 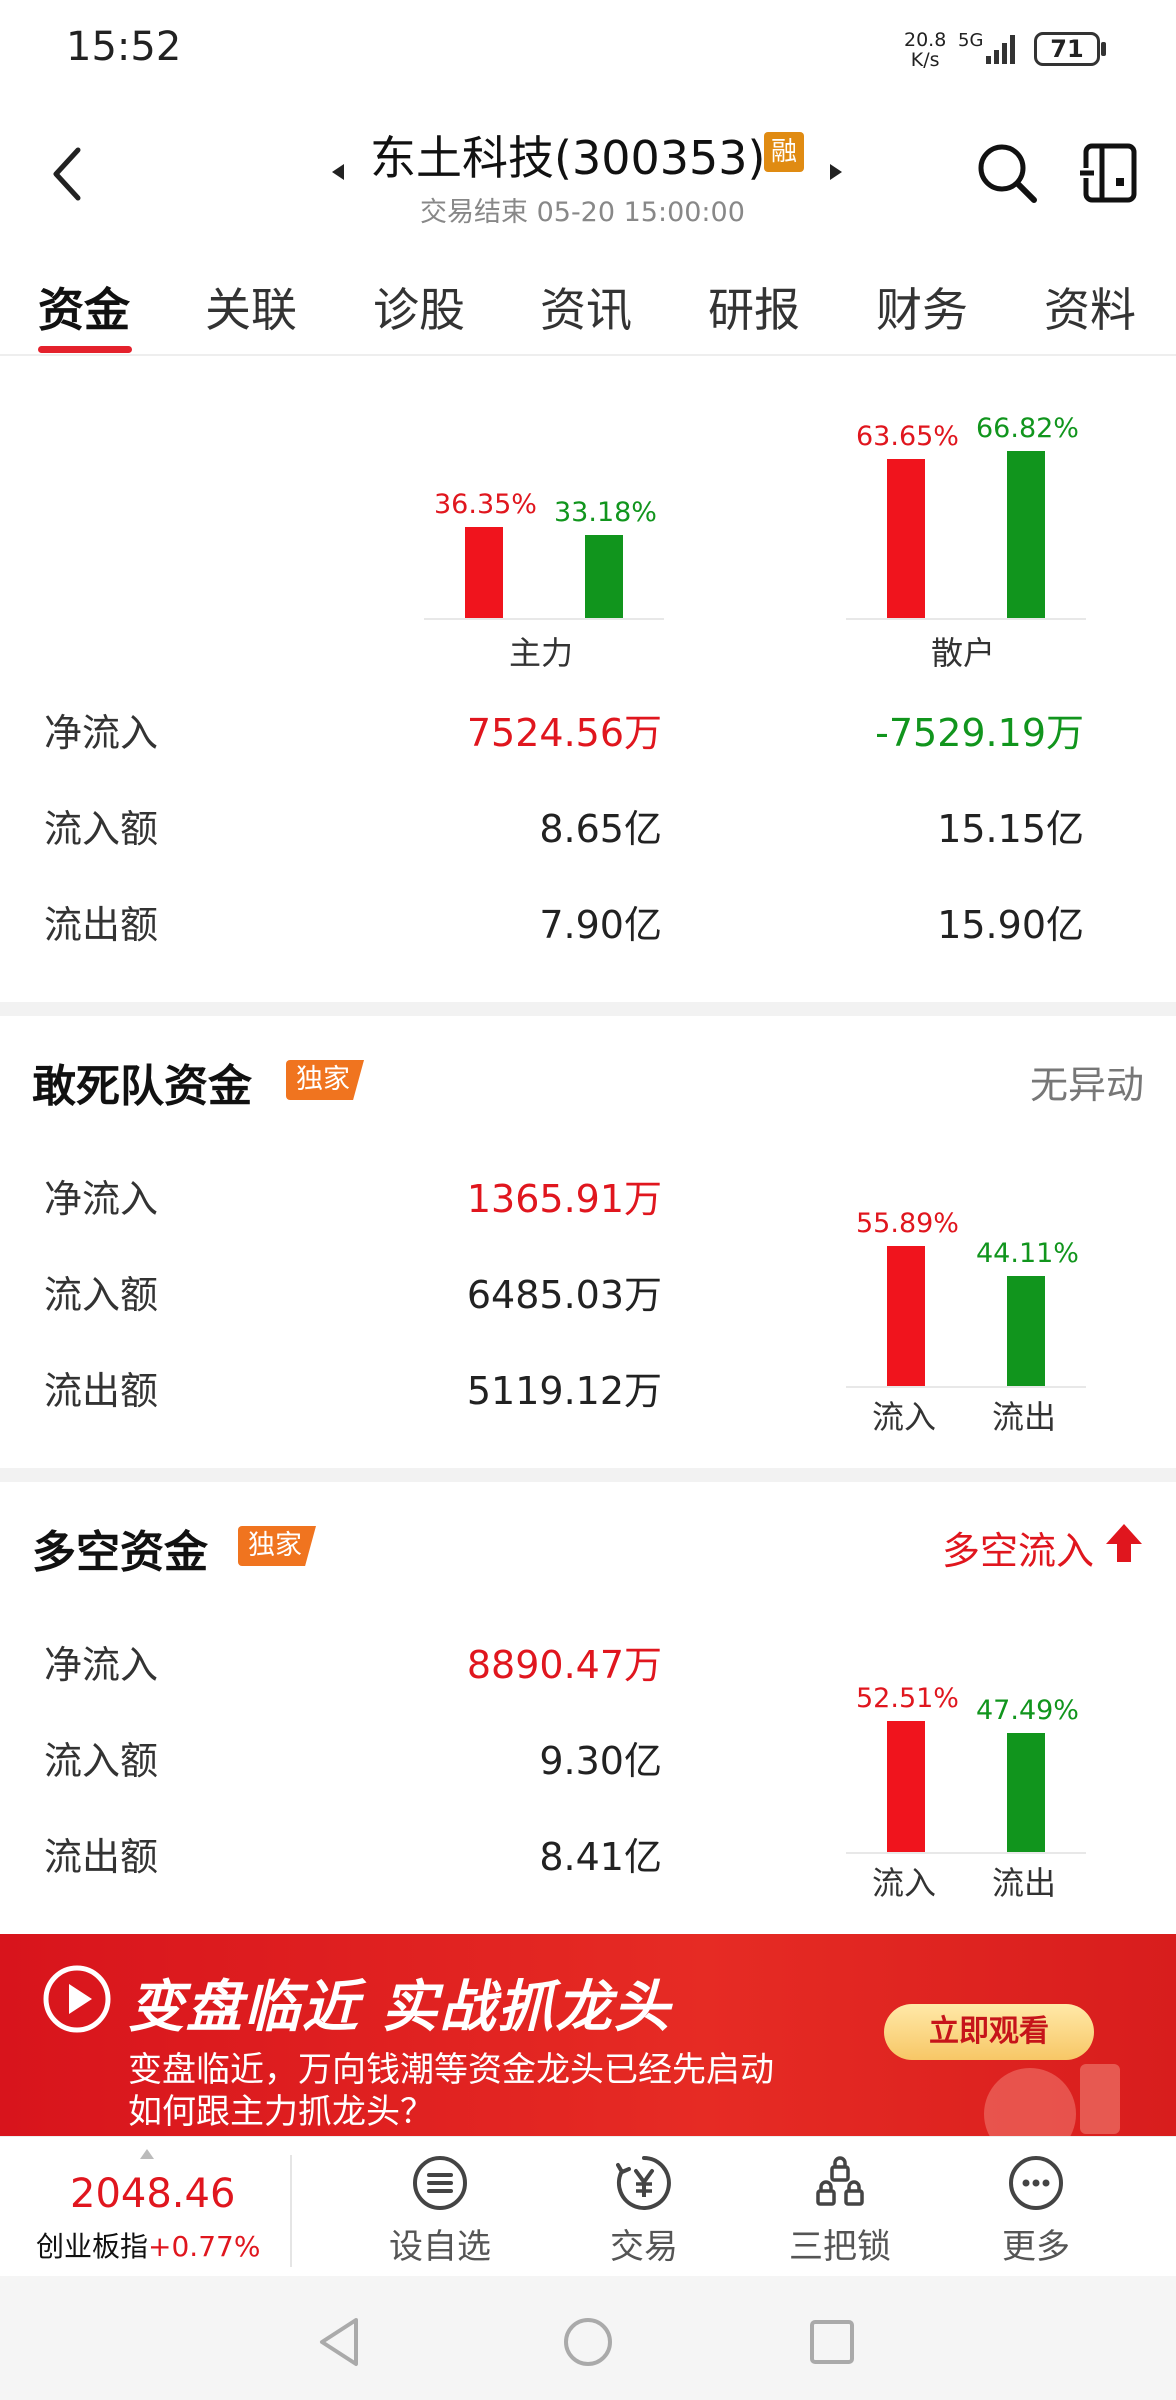 What do you see at coordinates (989, 2032) in the screenshot?
I see `watch-now-button: 立即观看` at bounding box center [989, 2032].